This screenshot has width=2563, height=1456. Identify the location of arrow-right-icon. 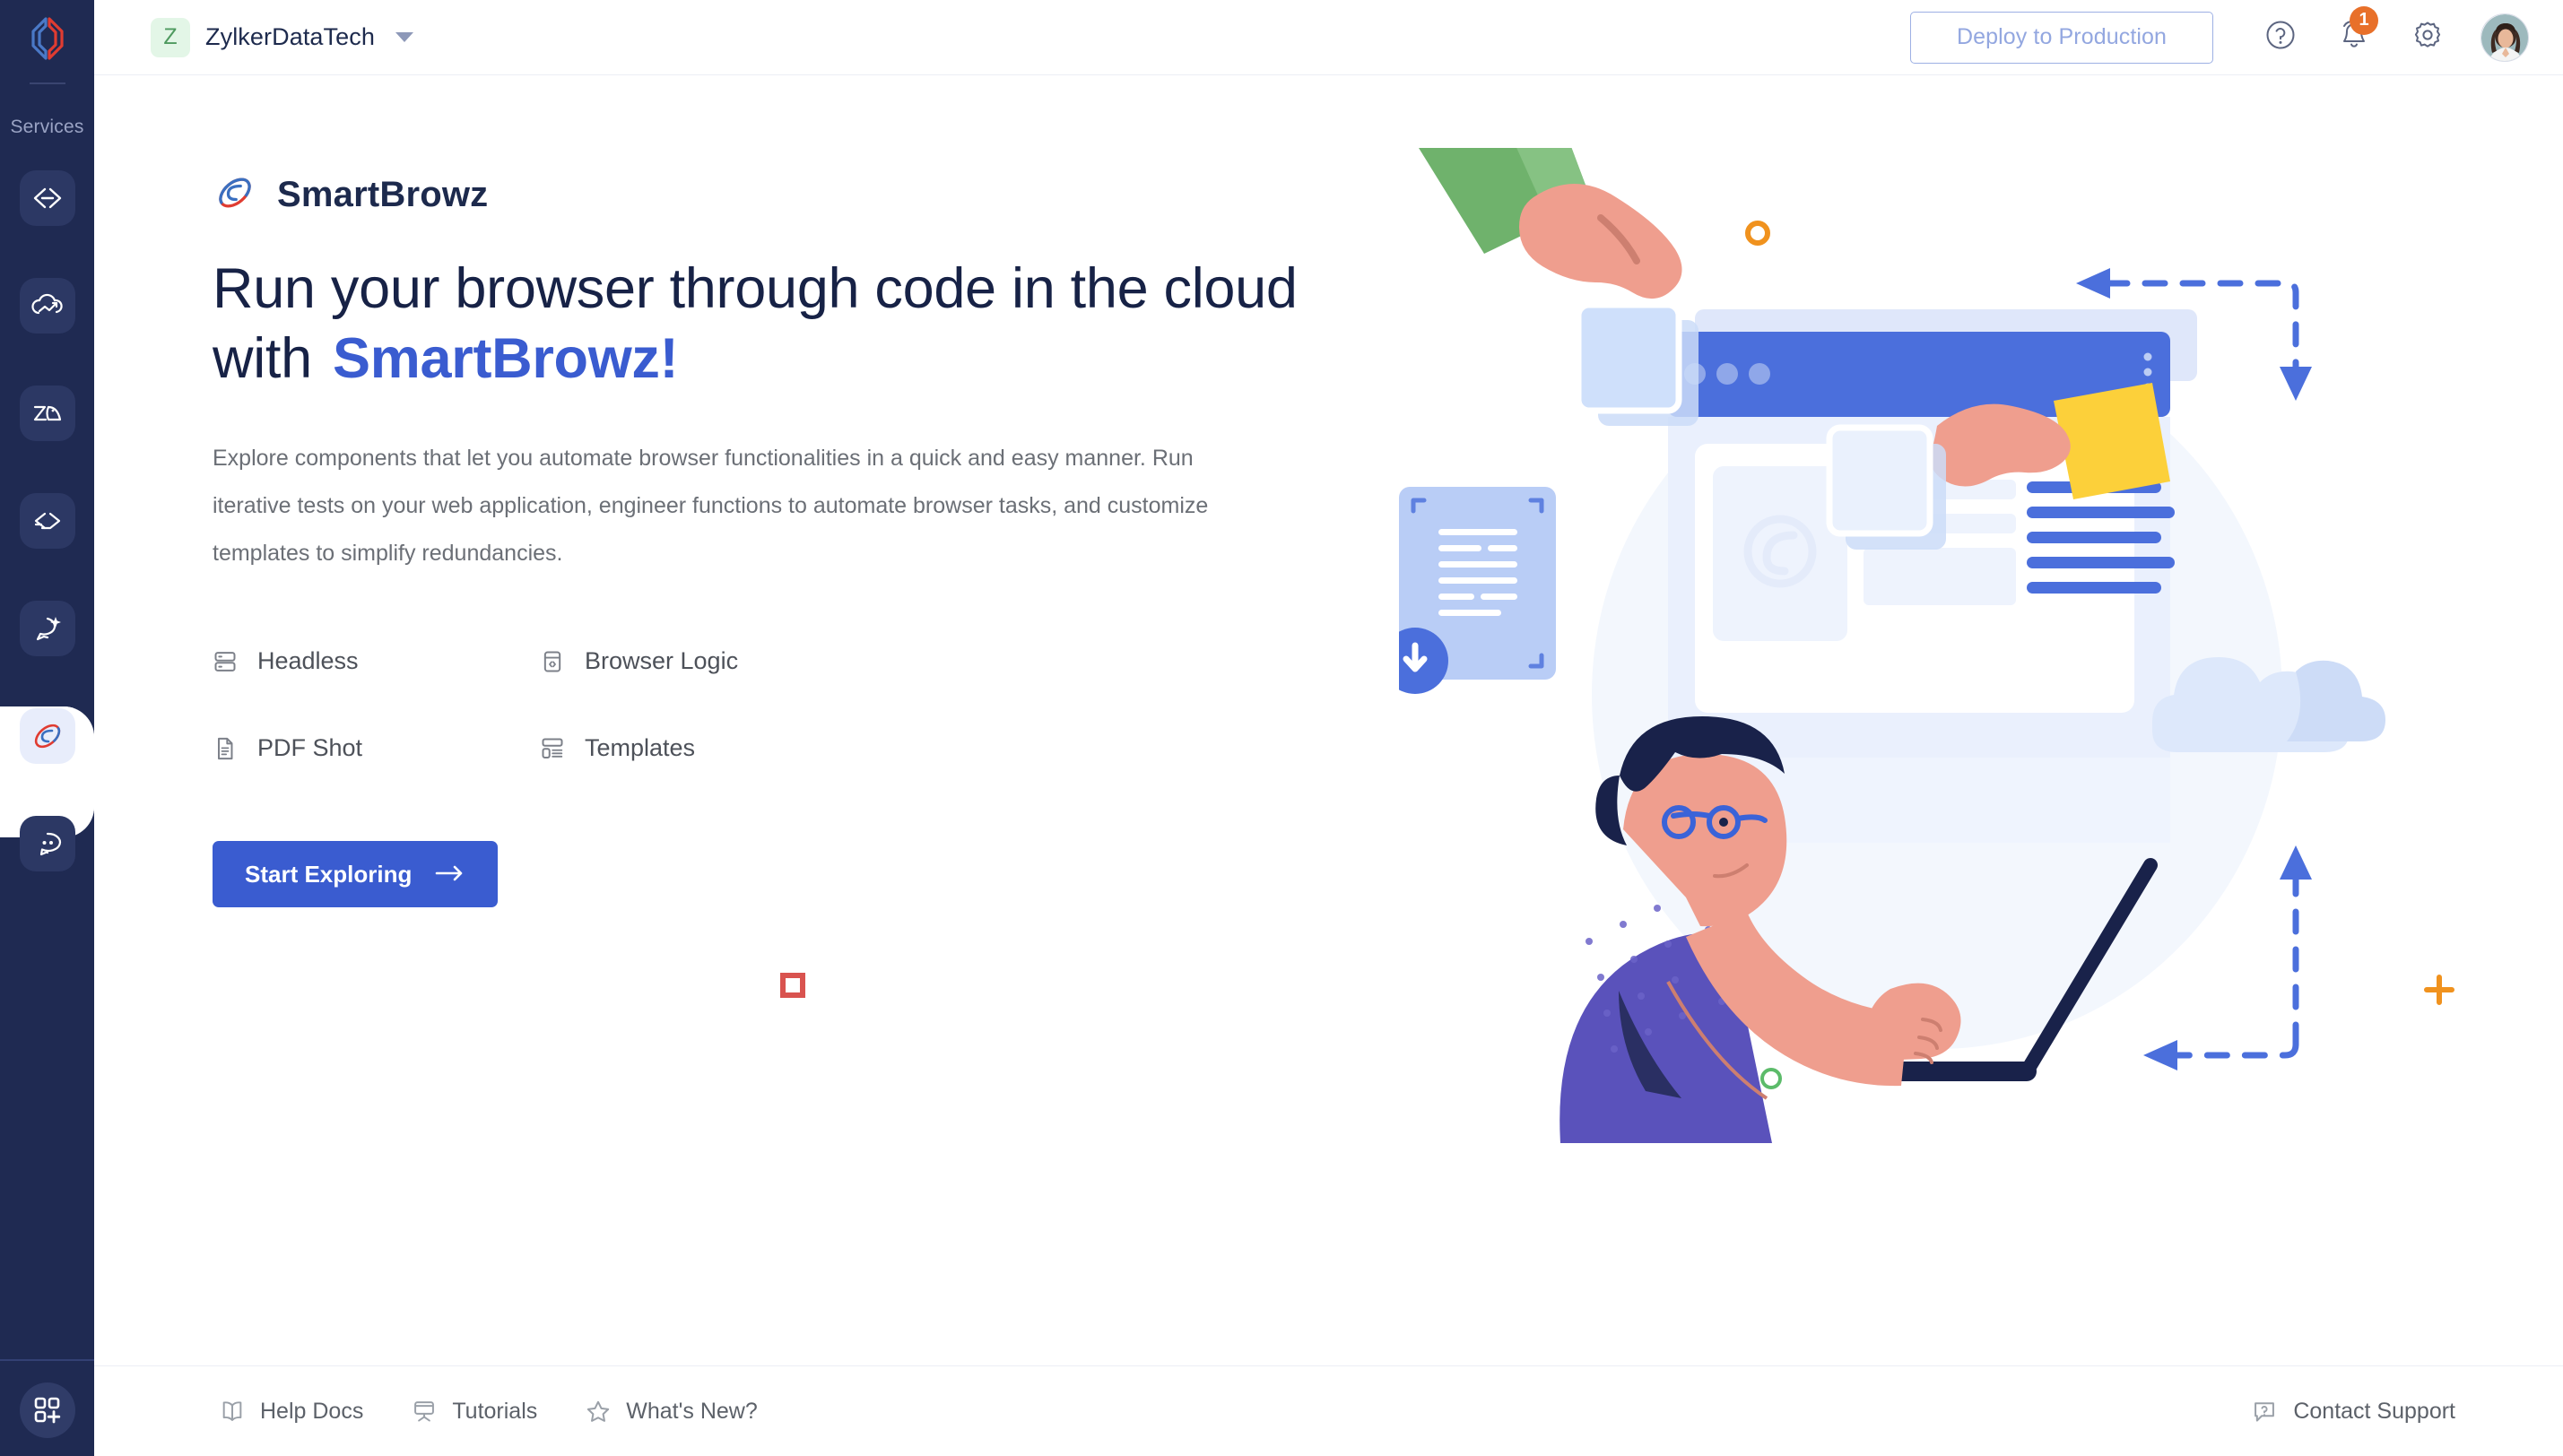
(450, 874).